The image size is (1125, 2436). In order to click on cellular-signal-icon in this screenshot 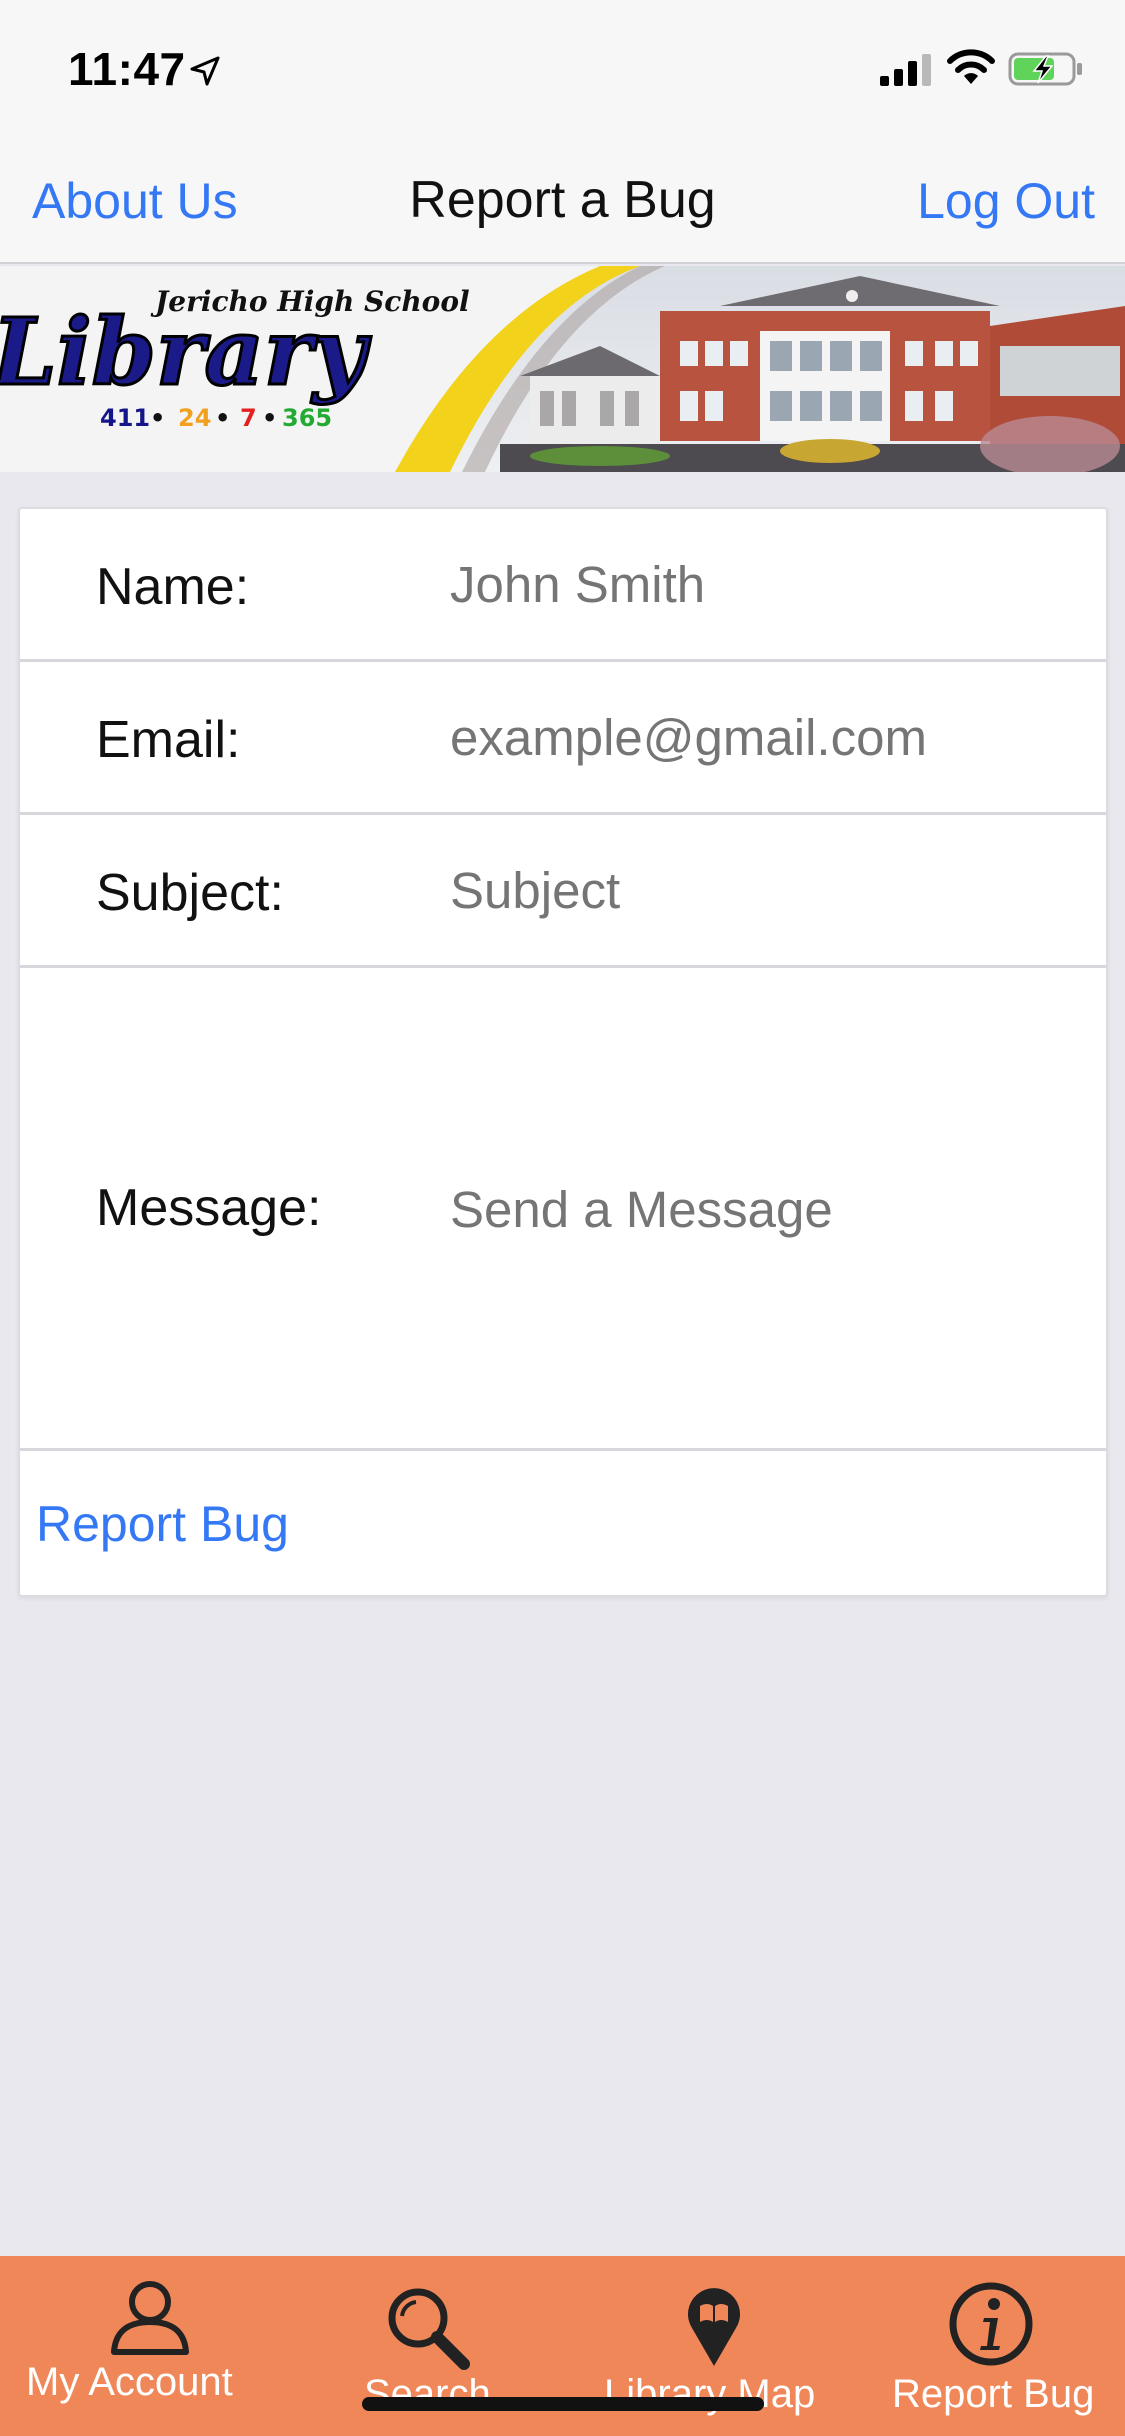, I will do `click(905, 70)`.